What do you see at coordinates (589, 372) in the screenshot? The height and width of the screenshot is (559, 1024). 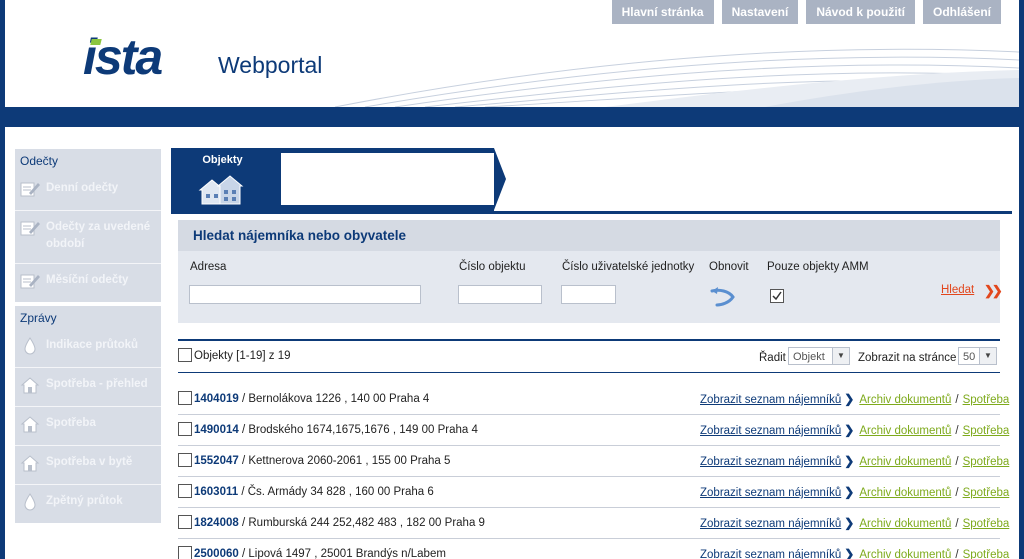 I see `divider` at bounding box center [589, 372].